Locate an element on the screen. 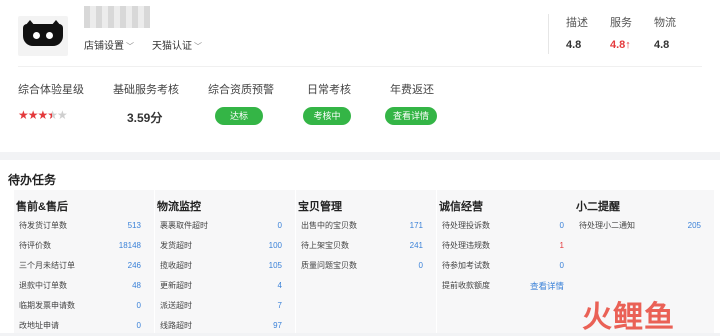  watermark-logo: 火鲤鱼 is located at coordinates (628, 317).